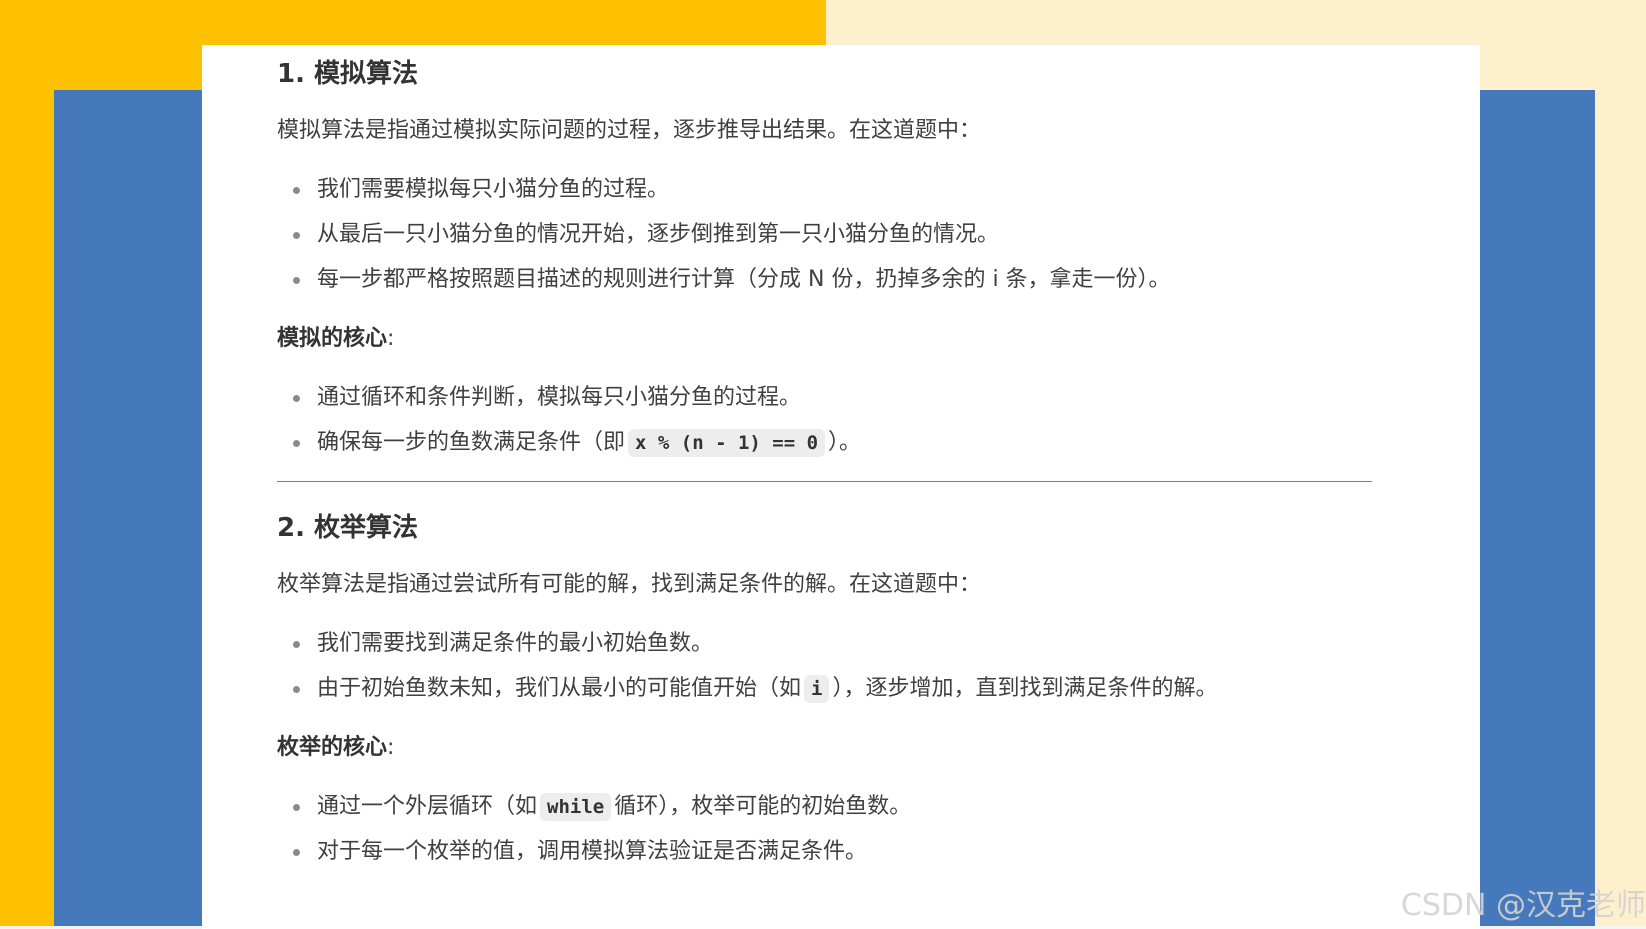  I want to click on section2-core-label: 枚举的核心:, so click(335, 748).